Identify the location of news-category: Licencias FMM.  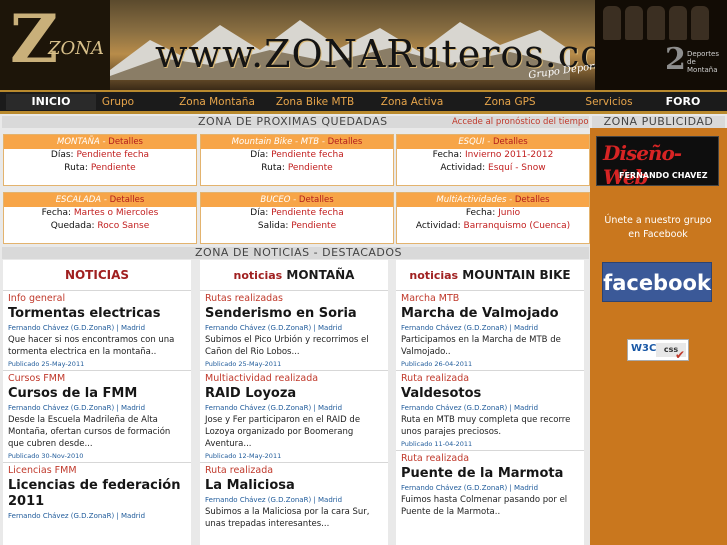
(97, 470).